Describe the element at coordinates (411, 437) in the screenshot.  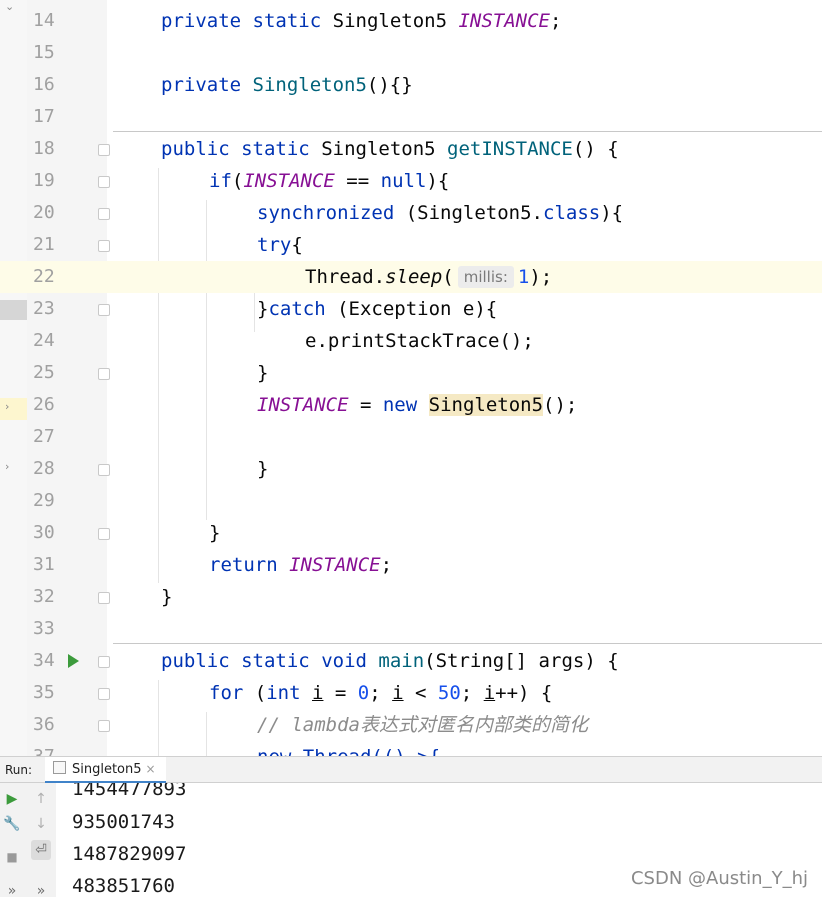
I see `code-line: 27` at that location.